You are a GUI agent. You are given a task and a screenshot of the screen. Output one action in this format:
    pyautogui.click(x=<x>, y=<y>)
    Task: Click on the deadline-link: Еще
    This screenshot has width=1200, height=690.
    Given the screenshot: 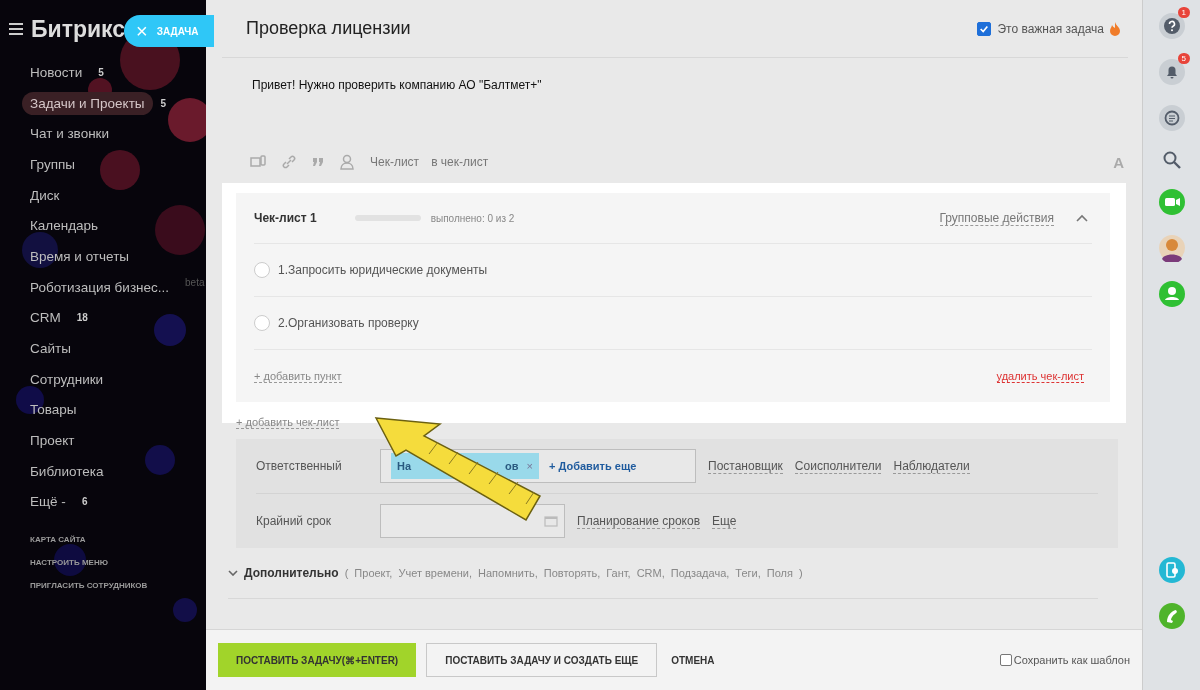 What is the action you would take?
    pyautogui.click(x=724, y=521)
    